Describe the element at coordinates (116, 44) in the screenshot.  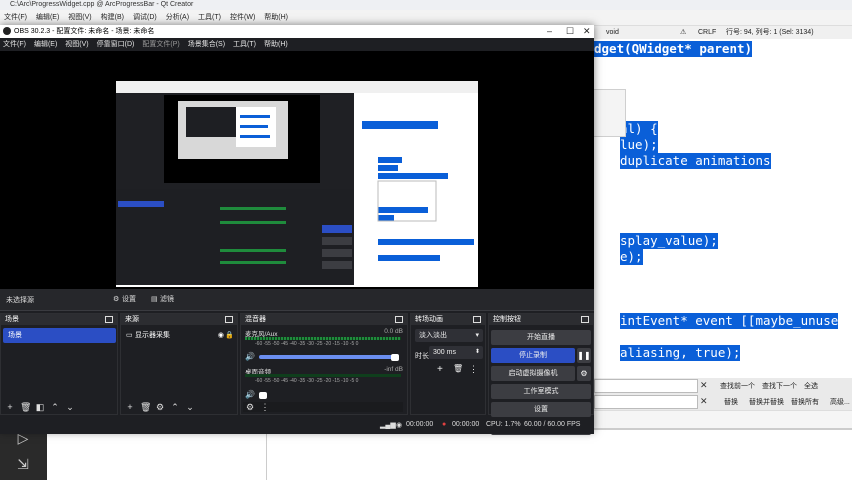
I see `obs-menu-docks: 停靠窗口(D)` at that location.